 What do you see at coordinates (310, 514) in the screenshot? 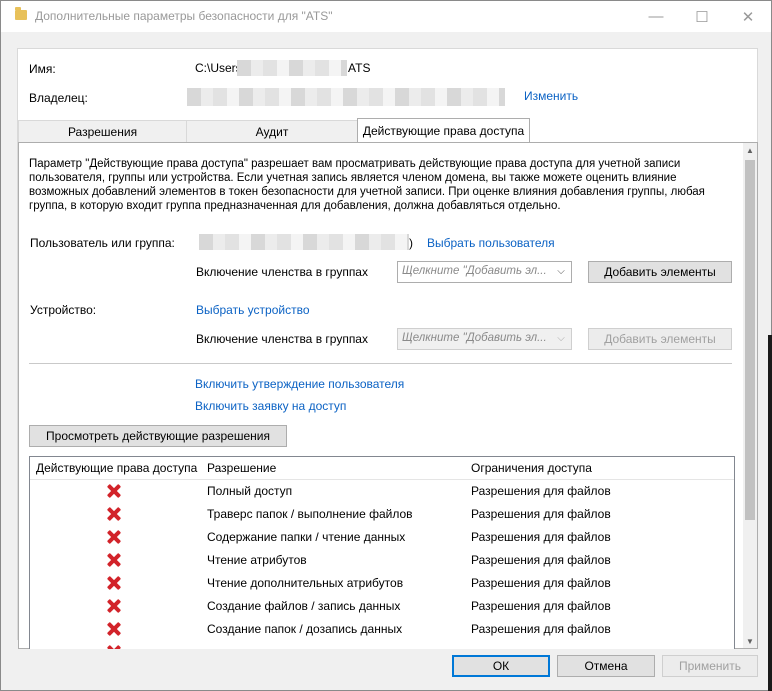
I see `permission-cell: Траверс папок / выполнение файлов` at bounding box center [310, 514].